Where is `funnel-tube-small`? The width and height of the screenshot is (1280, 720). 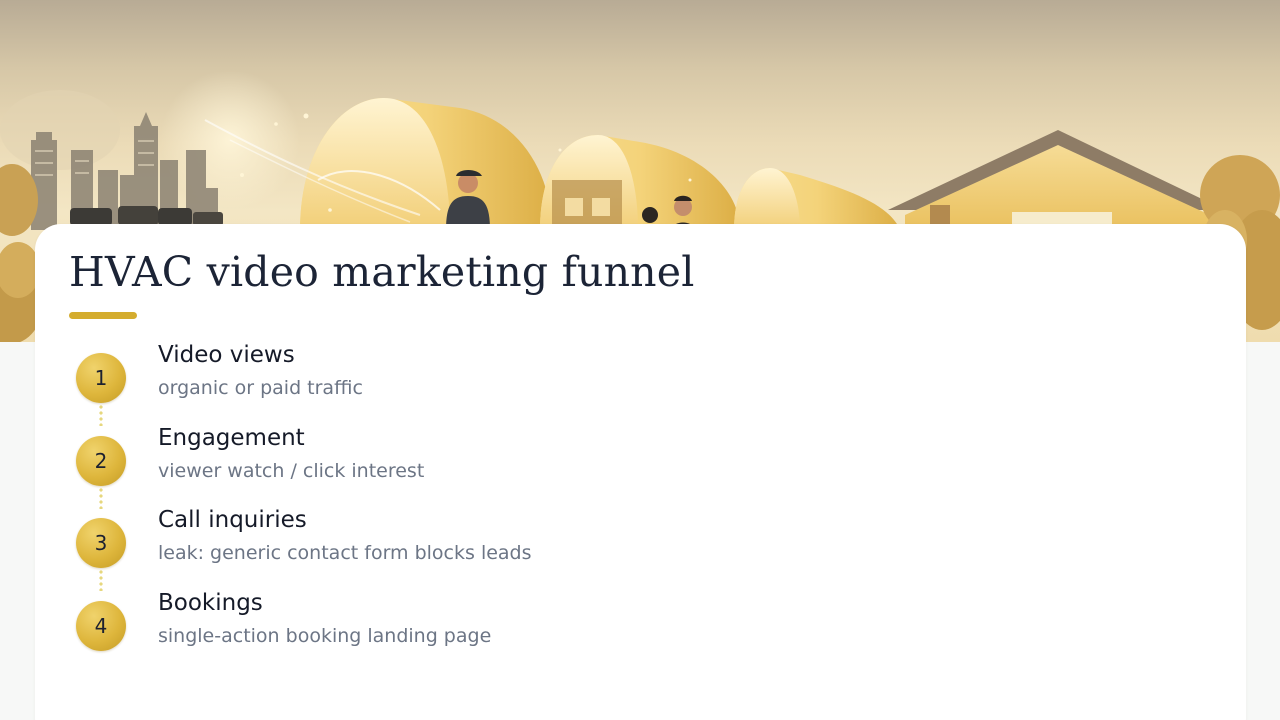 funnel-tube-small is located at coordinates (817, 199).